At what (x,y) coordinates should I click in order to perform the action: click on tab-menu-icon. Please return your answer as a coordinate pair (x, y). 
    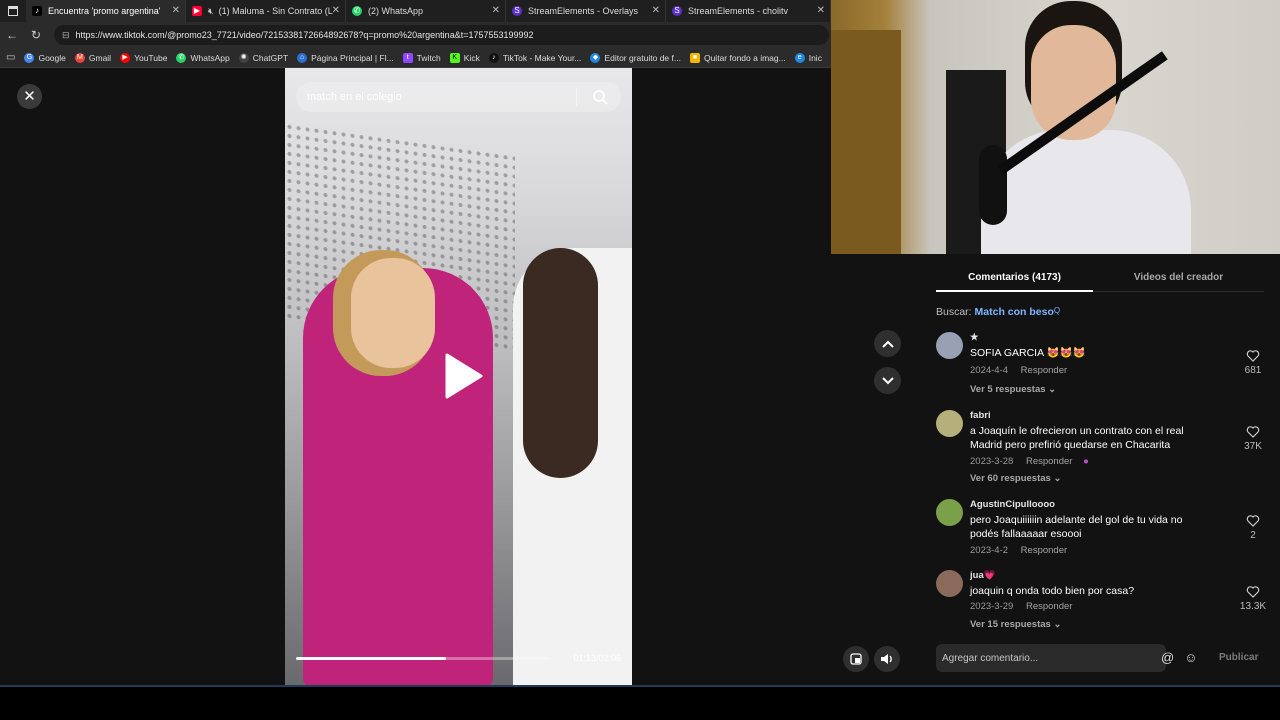
    Looking at the image, I should click on (13, 11).